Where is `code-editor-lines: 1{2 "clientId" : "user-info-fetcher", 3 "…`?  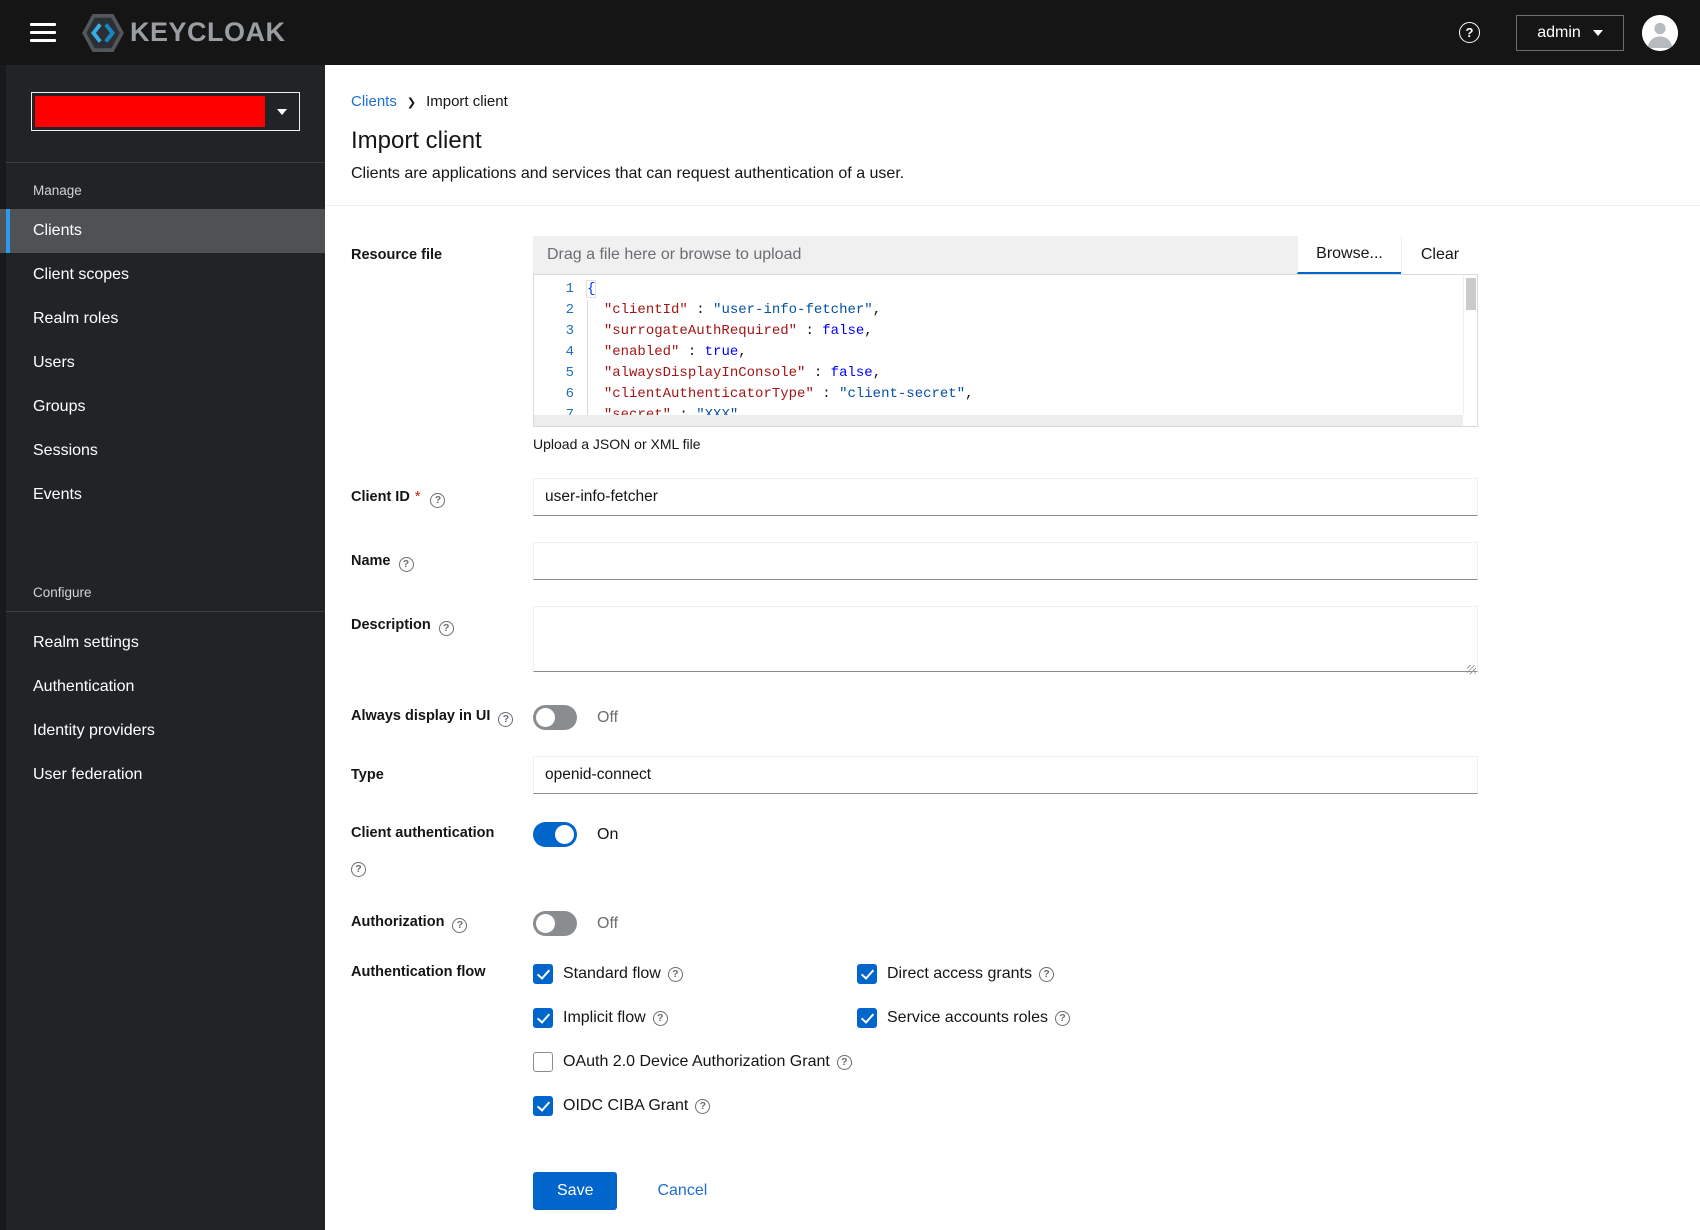
code-editor-lines: 1{2 "clientId" : "user-info-fetcher", 3 "… is located at coordinates (1005, 352).